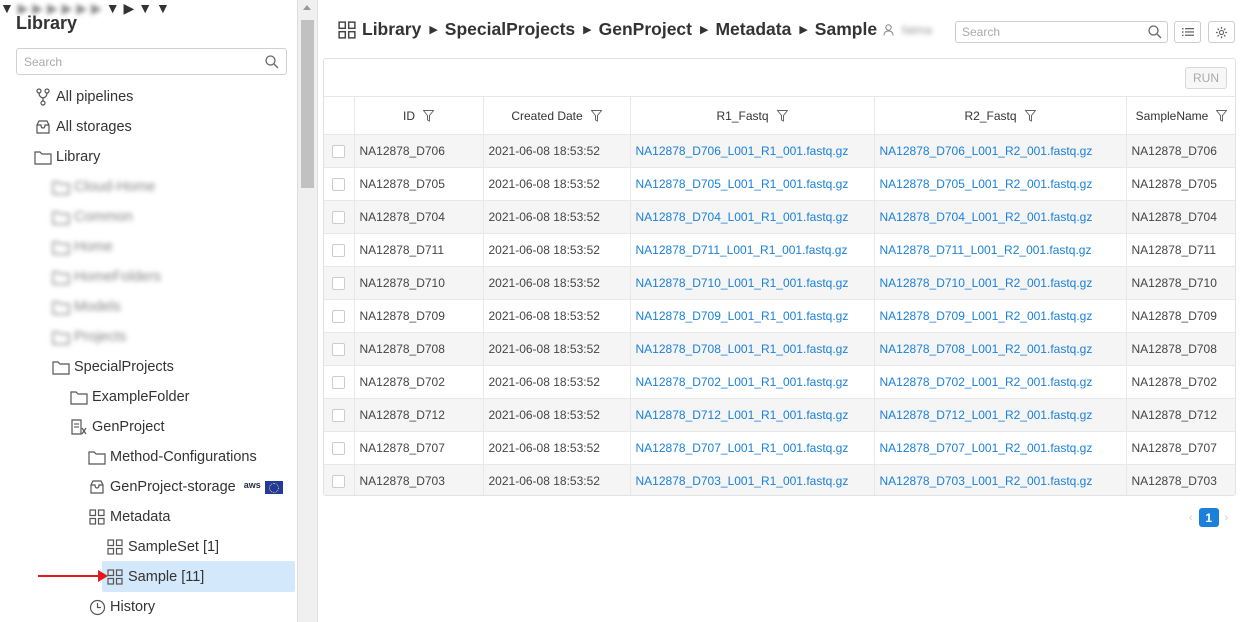 This screenshot has height=622, width=1244. Describe the element at coordinates (155, 577) in the screenshot. I see `sidebar-item-sample: Sample [11]` at that location.